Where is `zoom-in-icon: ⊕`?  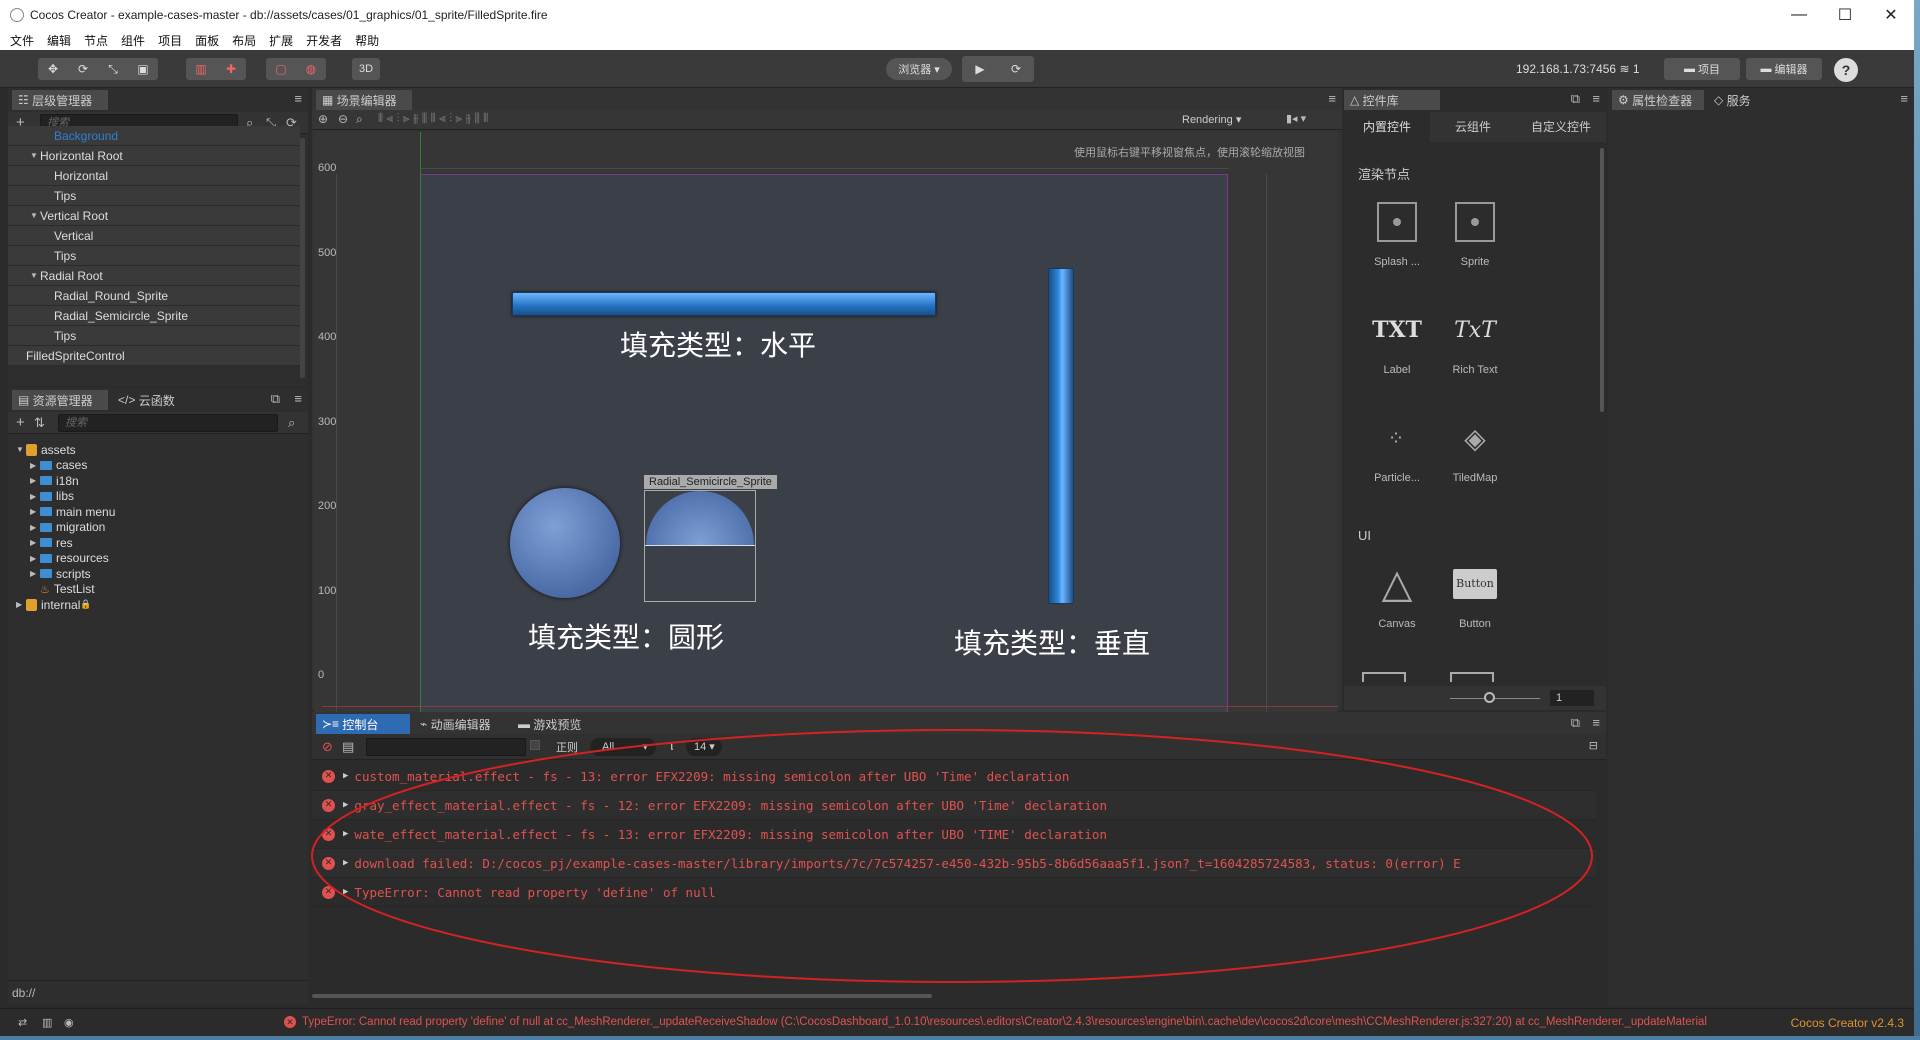 zoom-in-icon: ⊕ is located at coordinates (323, 119).